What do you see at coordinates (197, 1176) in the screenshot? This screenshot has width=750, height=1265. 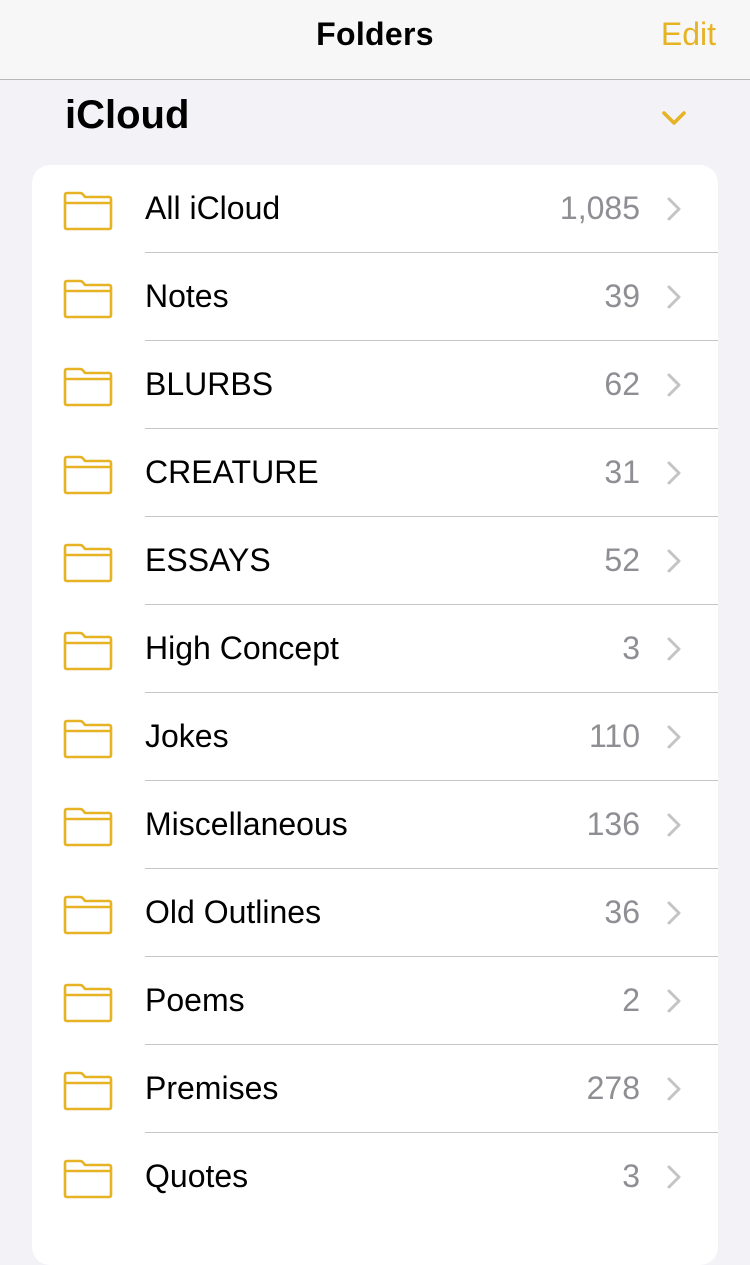 I see `folder-name: Quotes` at bounding box center [197, 1176].